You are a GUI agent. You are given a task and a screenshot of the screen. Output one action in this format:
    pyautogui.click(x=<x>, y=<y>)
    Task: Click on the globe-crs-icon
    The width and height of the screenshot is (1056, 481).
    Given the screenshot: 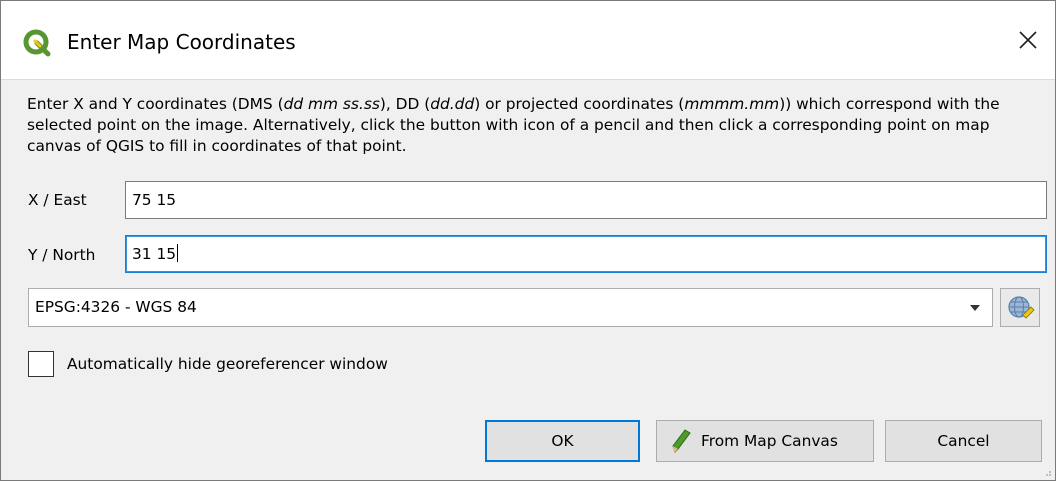 What is the action you would take?
    pyautogui.click(x=1021, y=307)
    